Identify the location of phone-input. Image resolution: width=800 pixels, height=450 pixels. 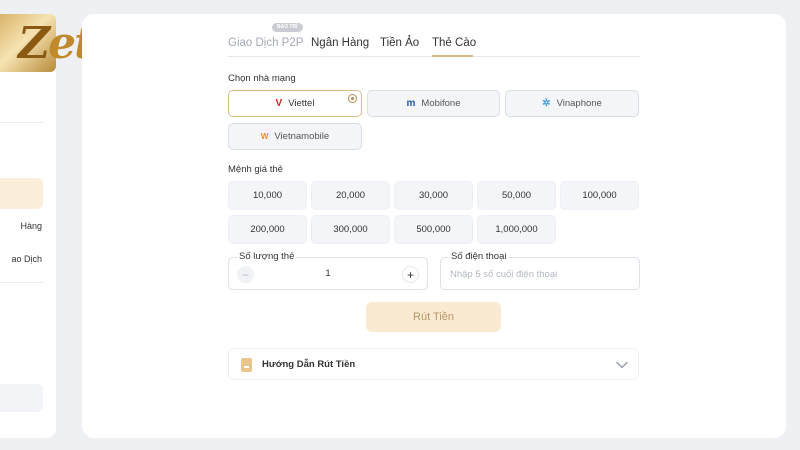
(535, 274).